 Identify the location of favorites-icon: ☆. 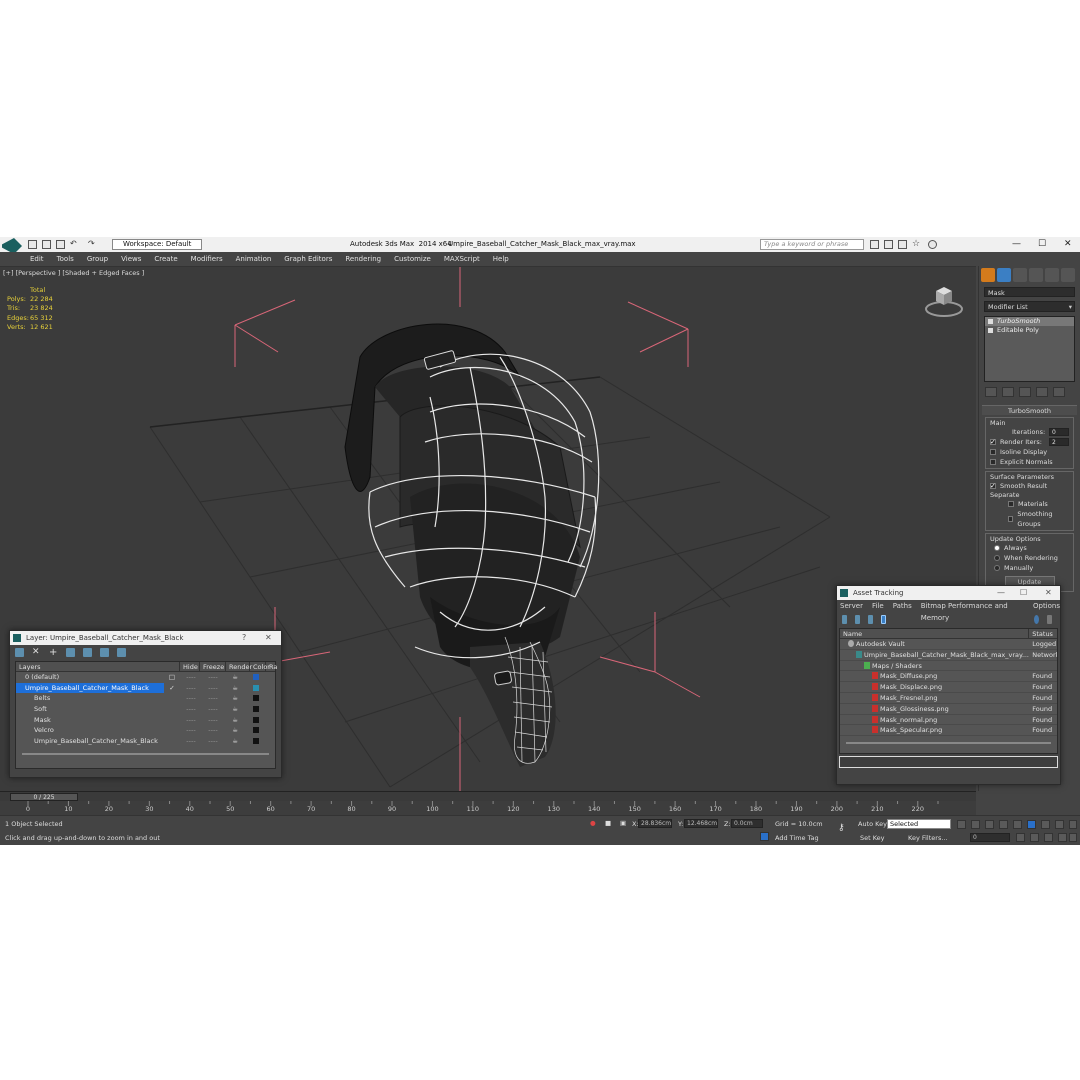
(916, 244).